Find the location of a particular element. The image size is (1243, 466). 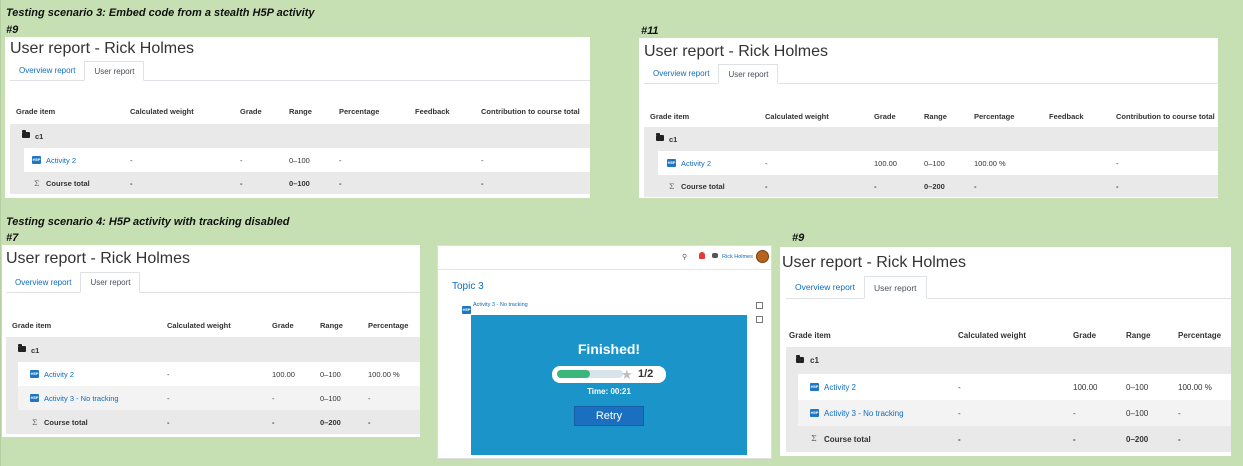

user-menu-name: Rick Holmes is located at coordinates (737, 257).